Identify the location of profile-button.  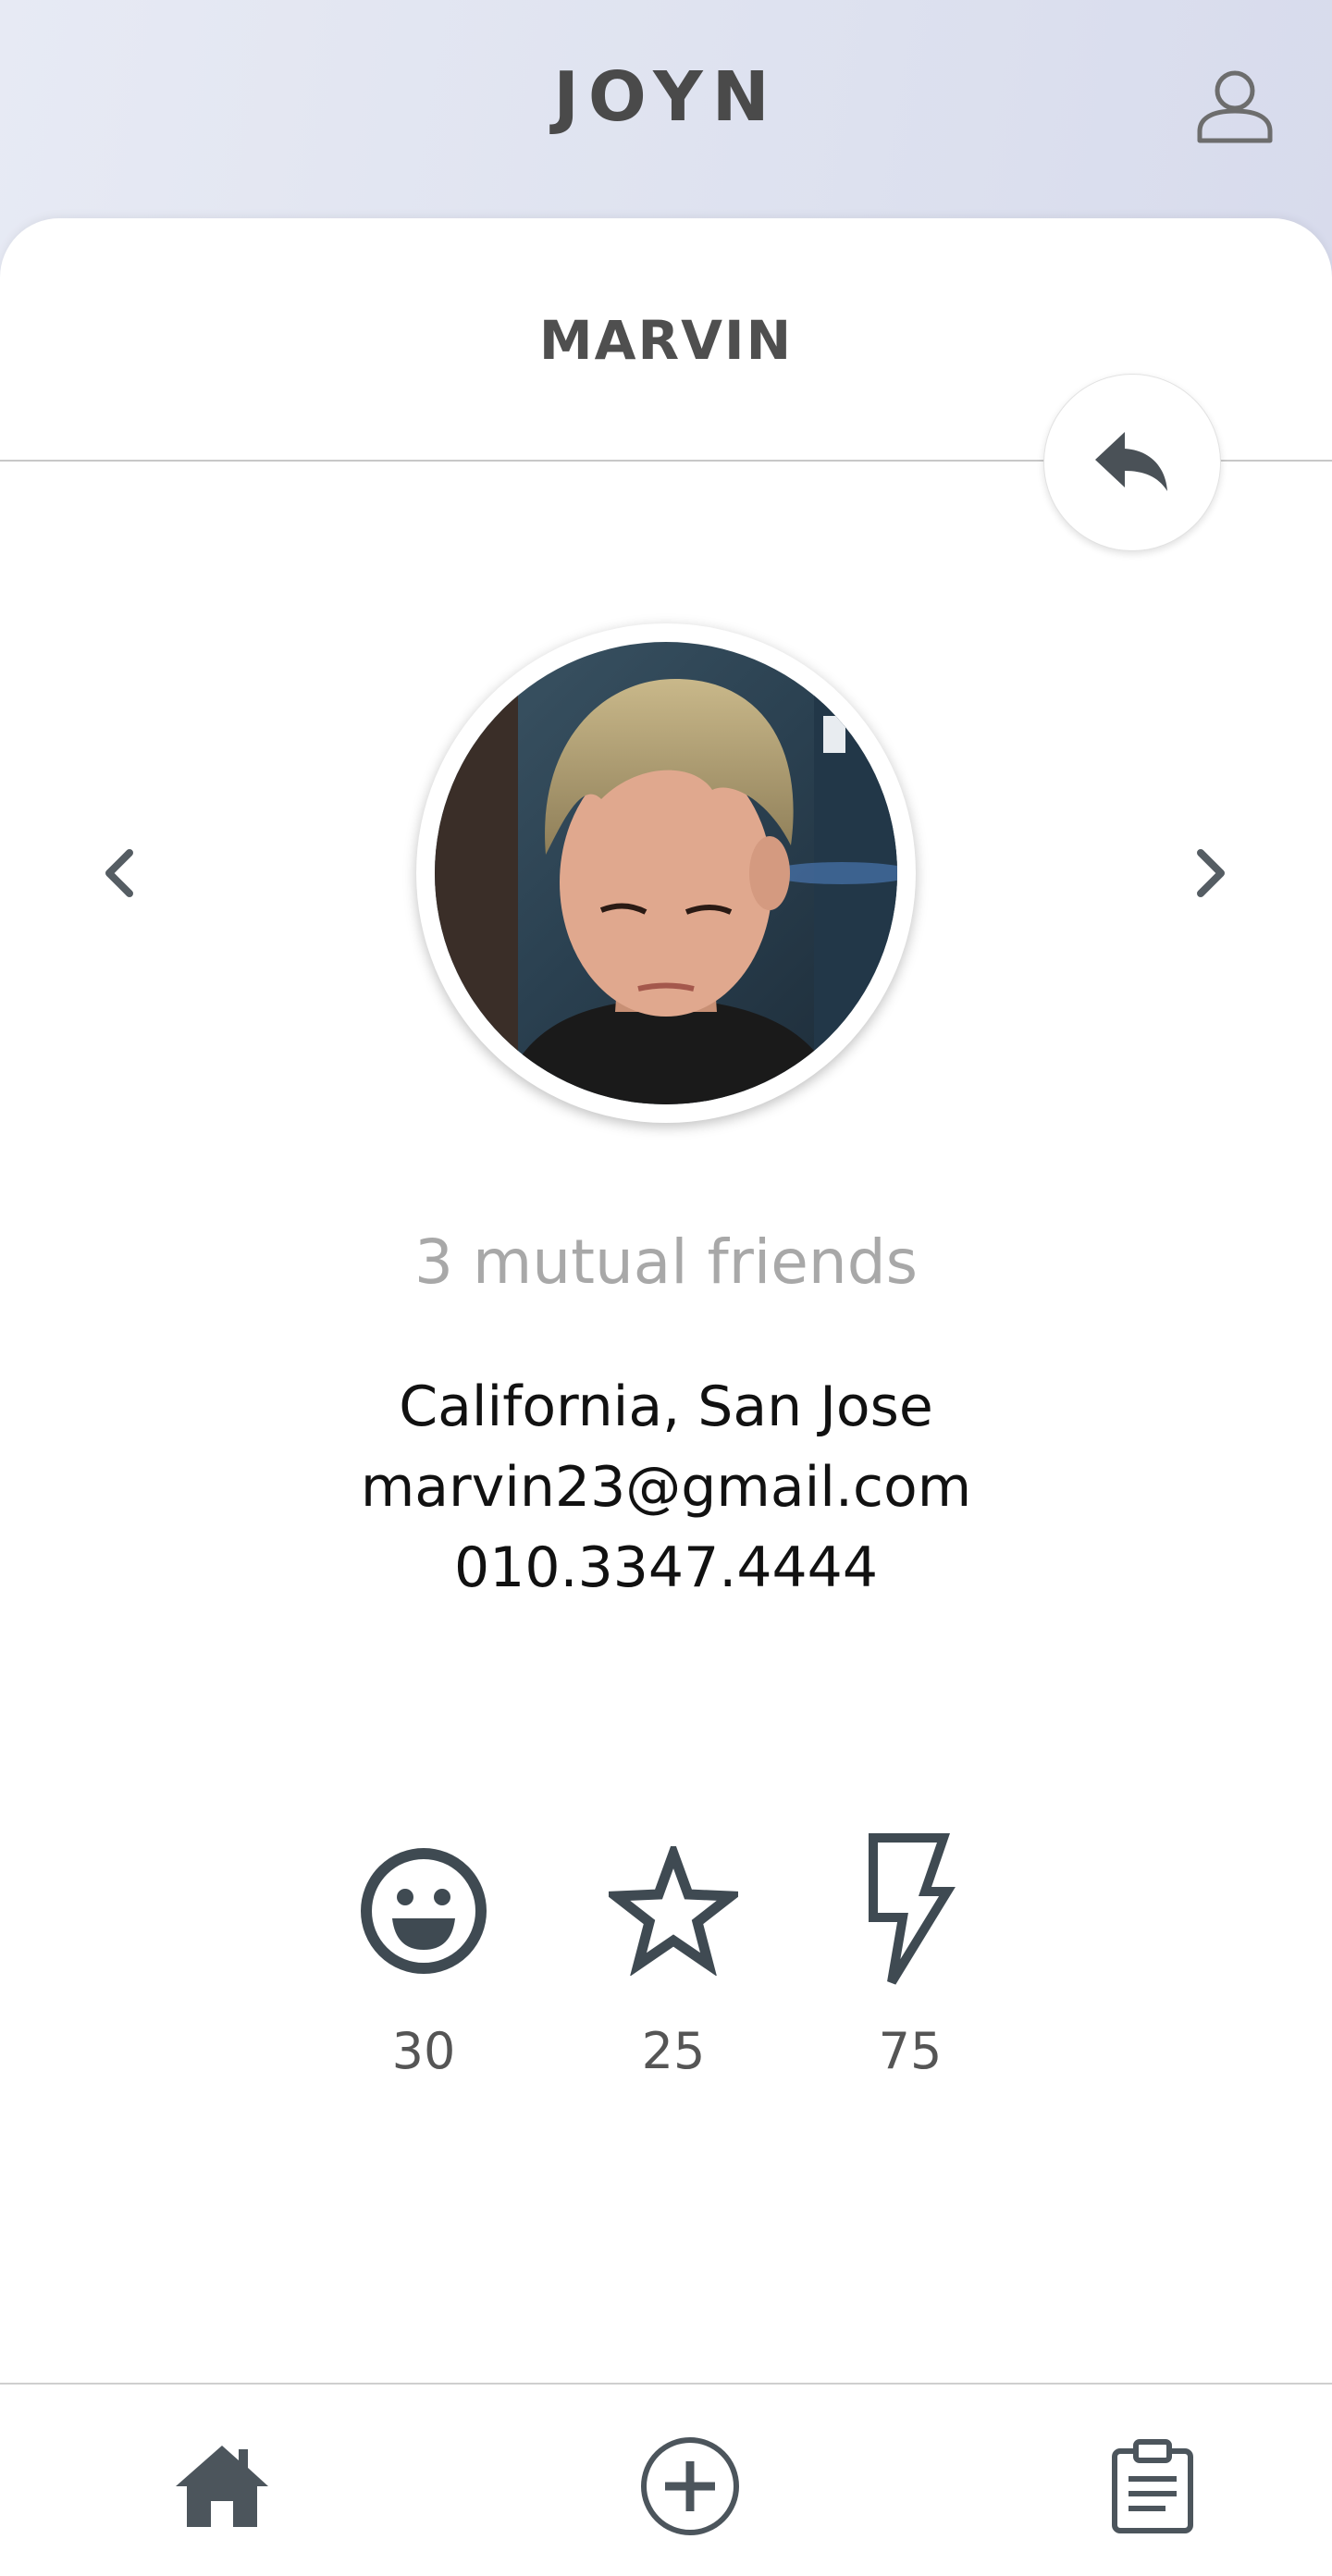
(1234, 104).